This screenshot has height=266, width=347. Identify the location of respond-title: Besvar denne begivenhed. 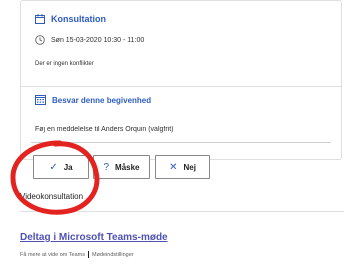
(102, 100).